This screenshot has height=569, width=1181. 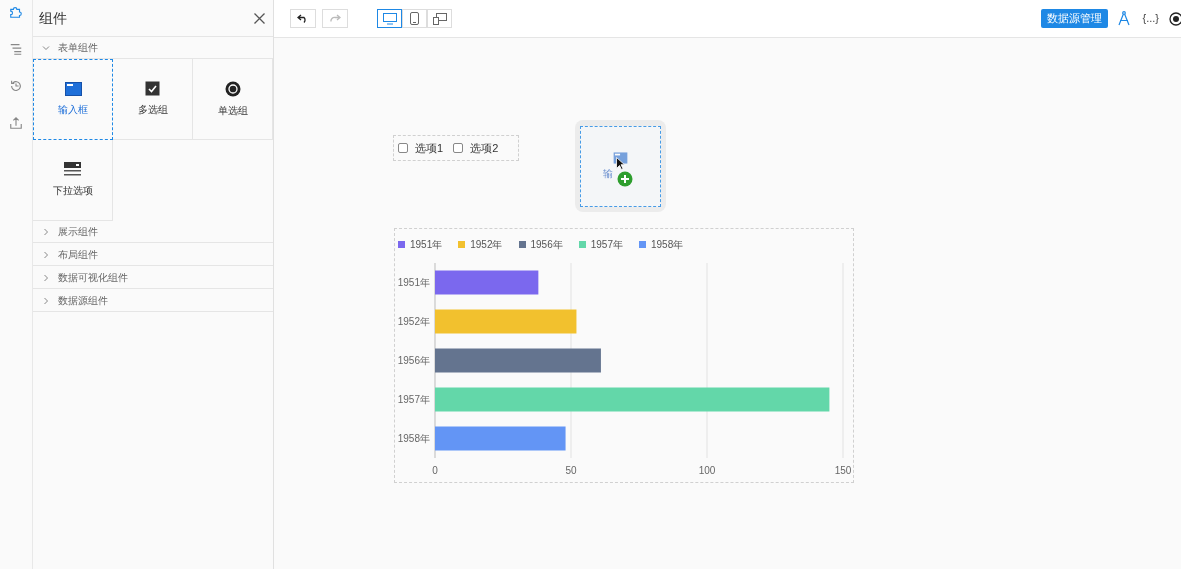 What do you see at coordinates (426, 244) in the screenshot?
I see `legend-label: 1951年` at bounding box center [426, 244].